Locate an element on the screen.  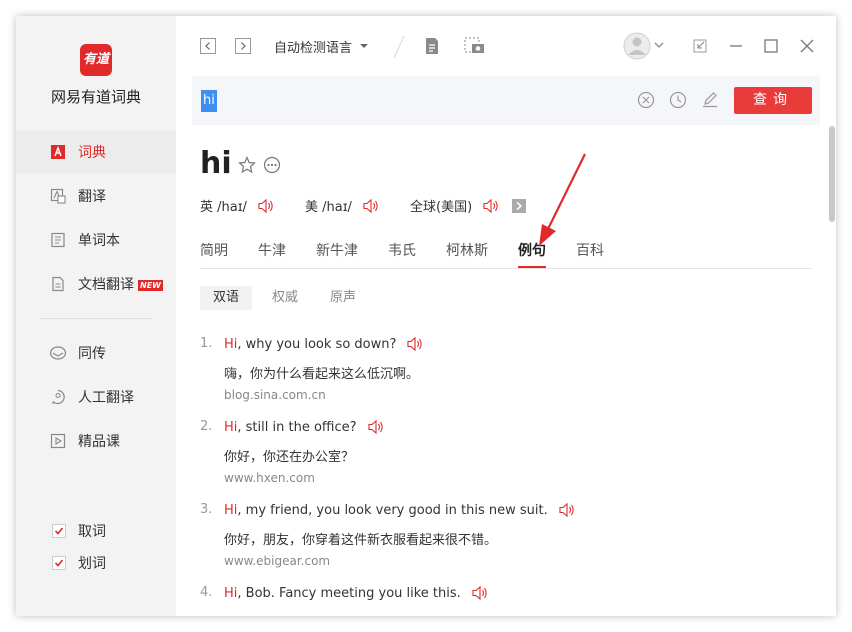
history-button is located at coordinates (678, 100).